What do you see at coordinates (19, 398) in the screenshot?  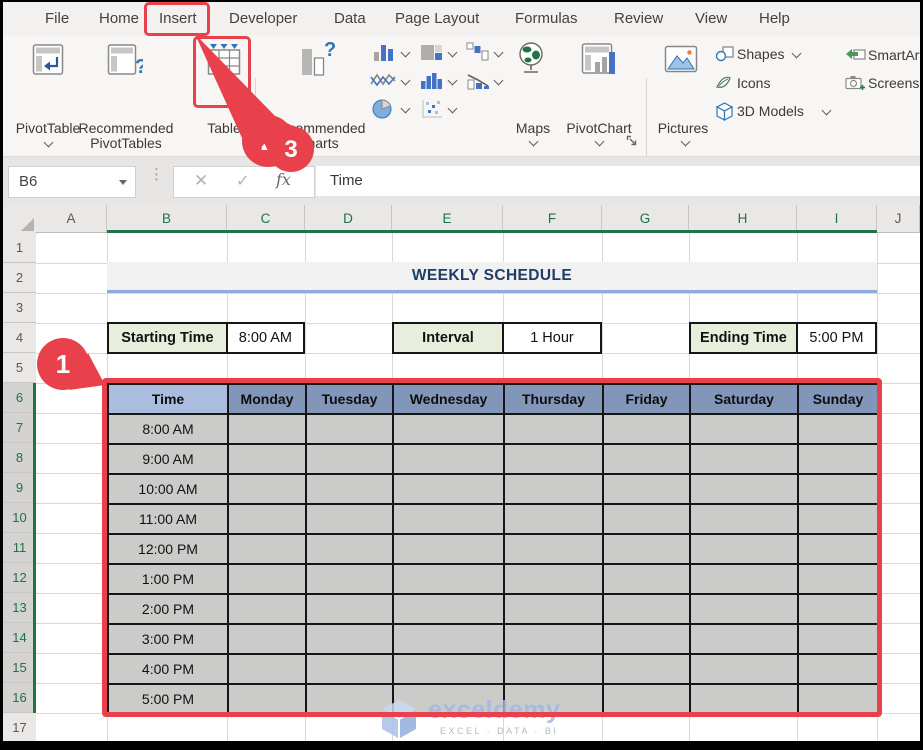 I see `row-header-6: 6` at bounding box center [19, 398].